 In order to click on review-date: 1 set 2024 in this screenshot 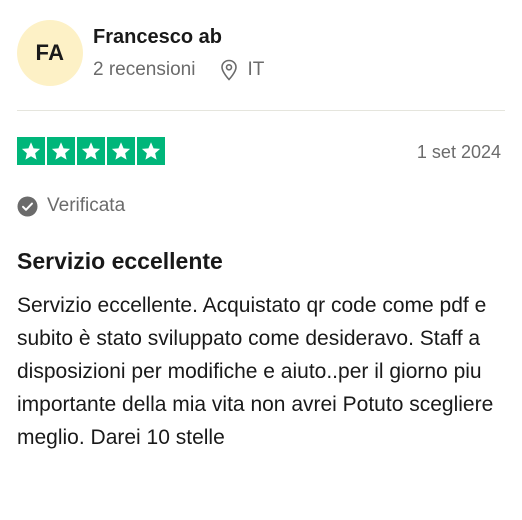, I will do `click(458, 152)`.